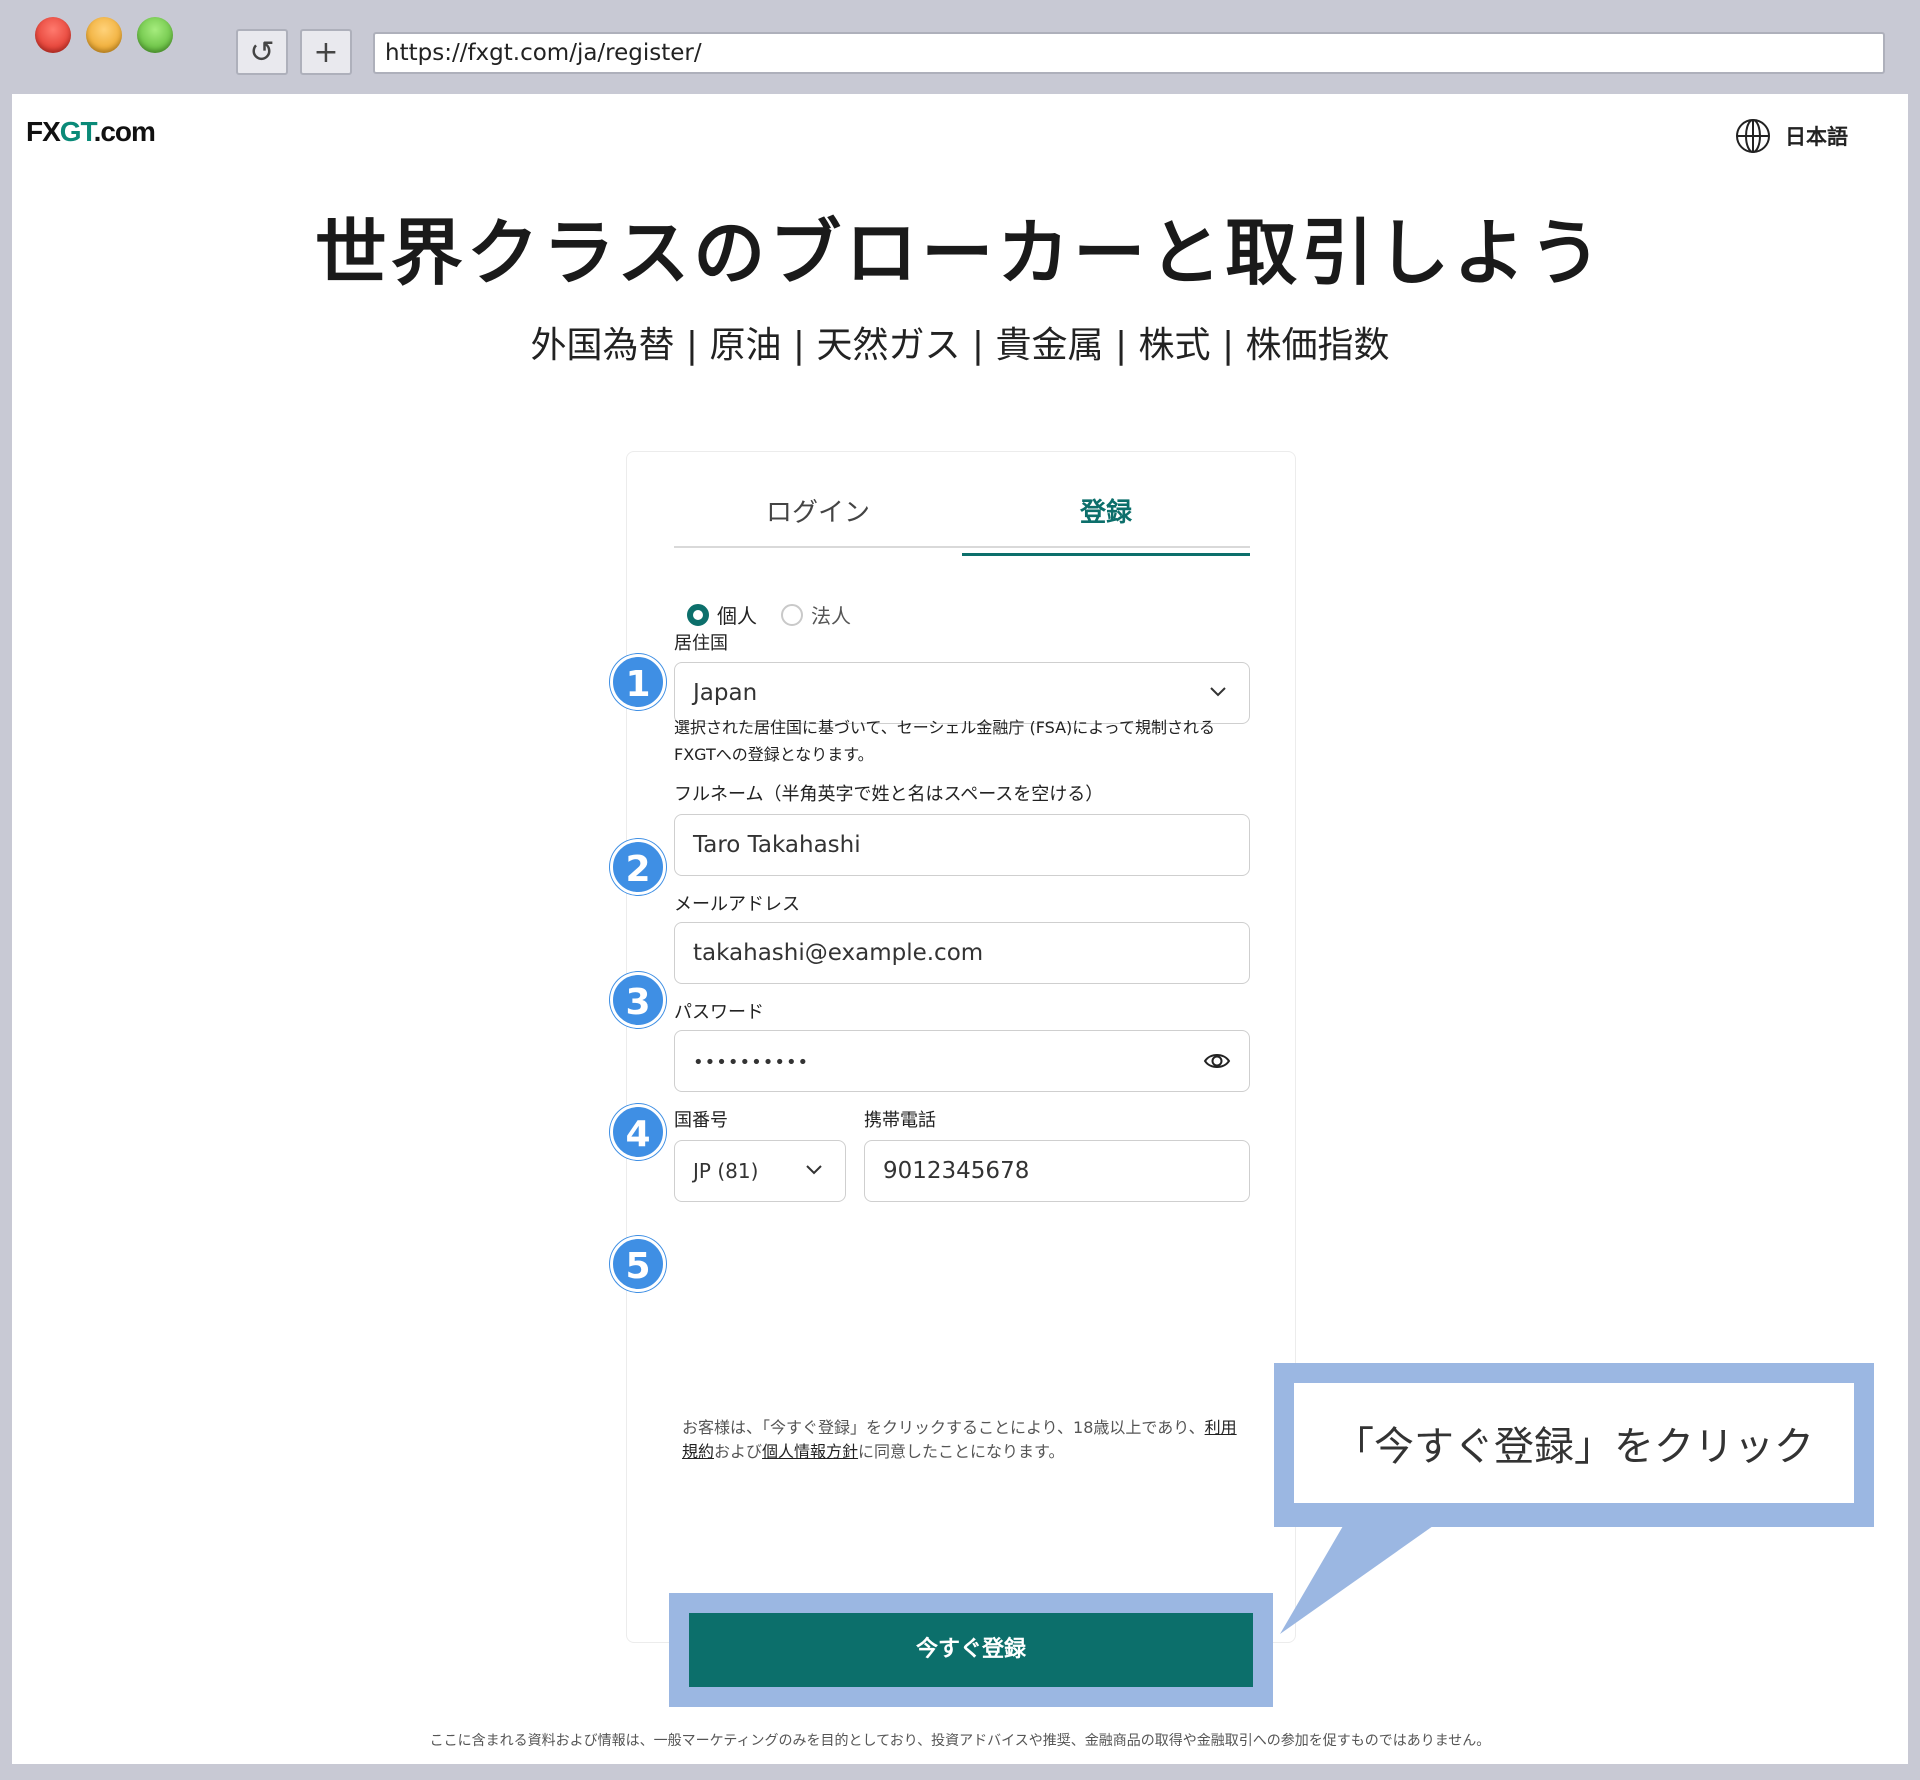  Describe the element at coordinates (638, 1132) in the screenshot. I see `step-badge-4: 4` at that location.